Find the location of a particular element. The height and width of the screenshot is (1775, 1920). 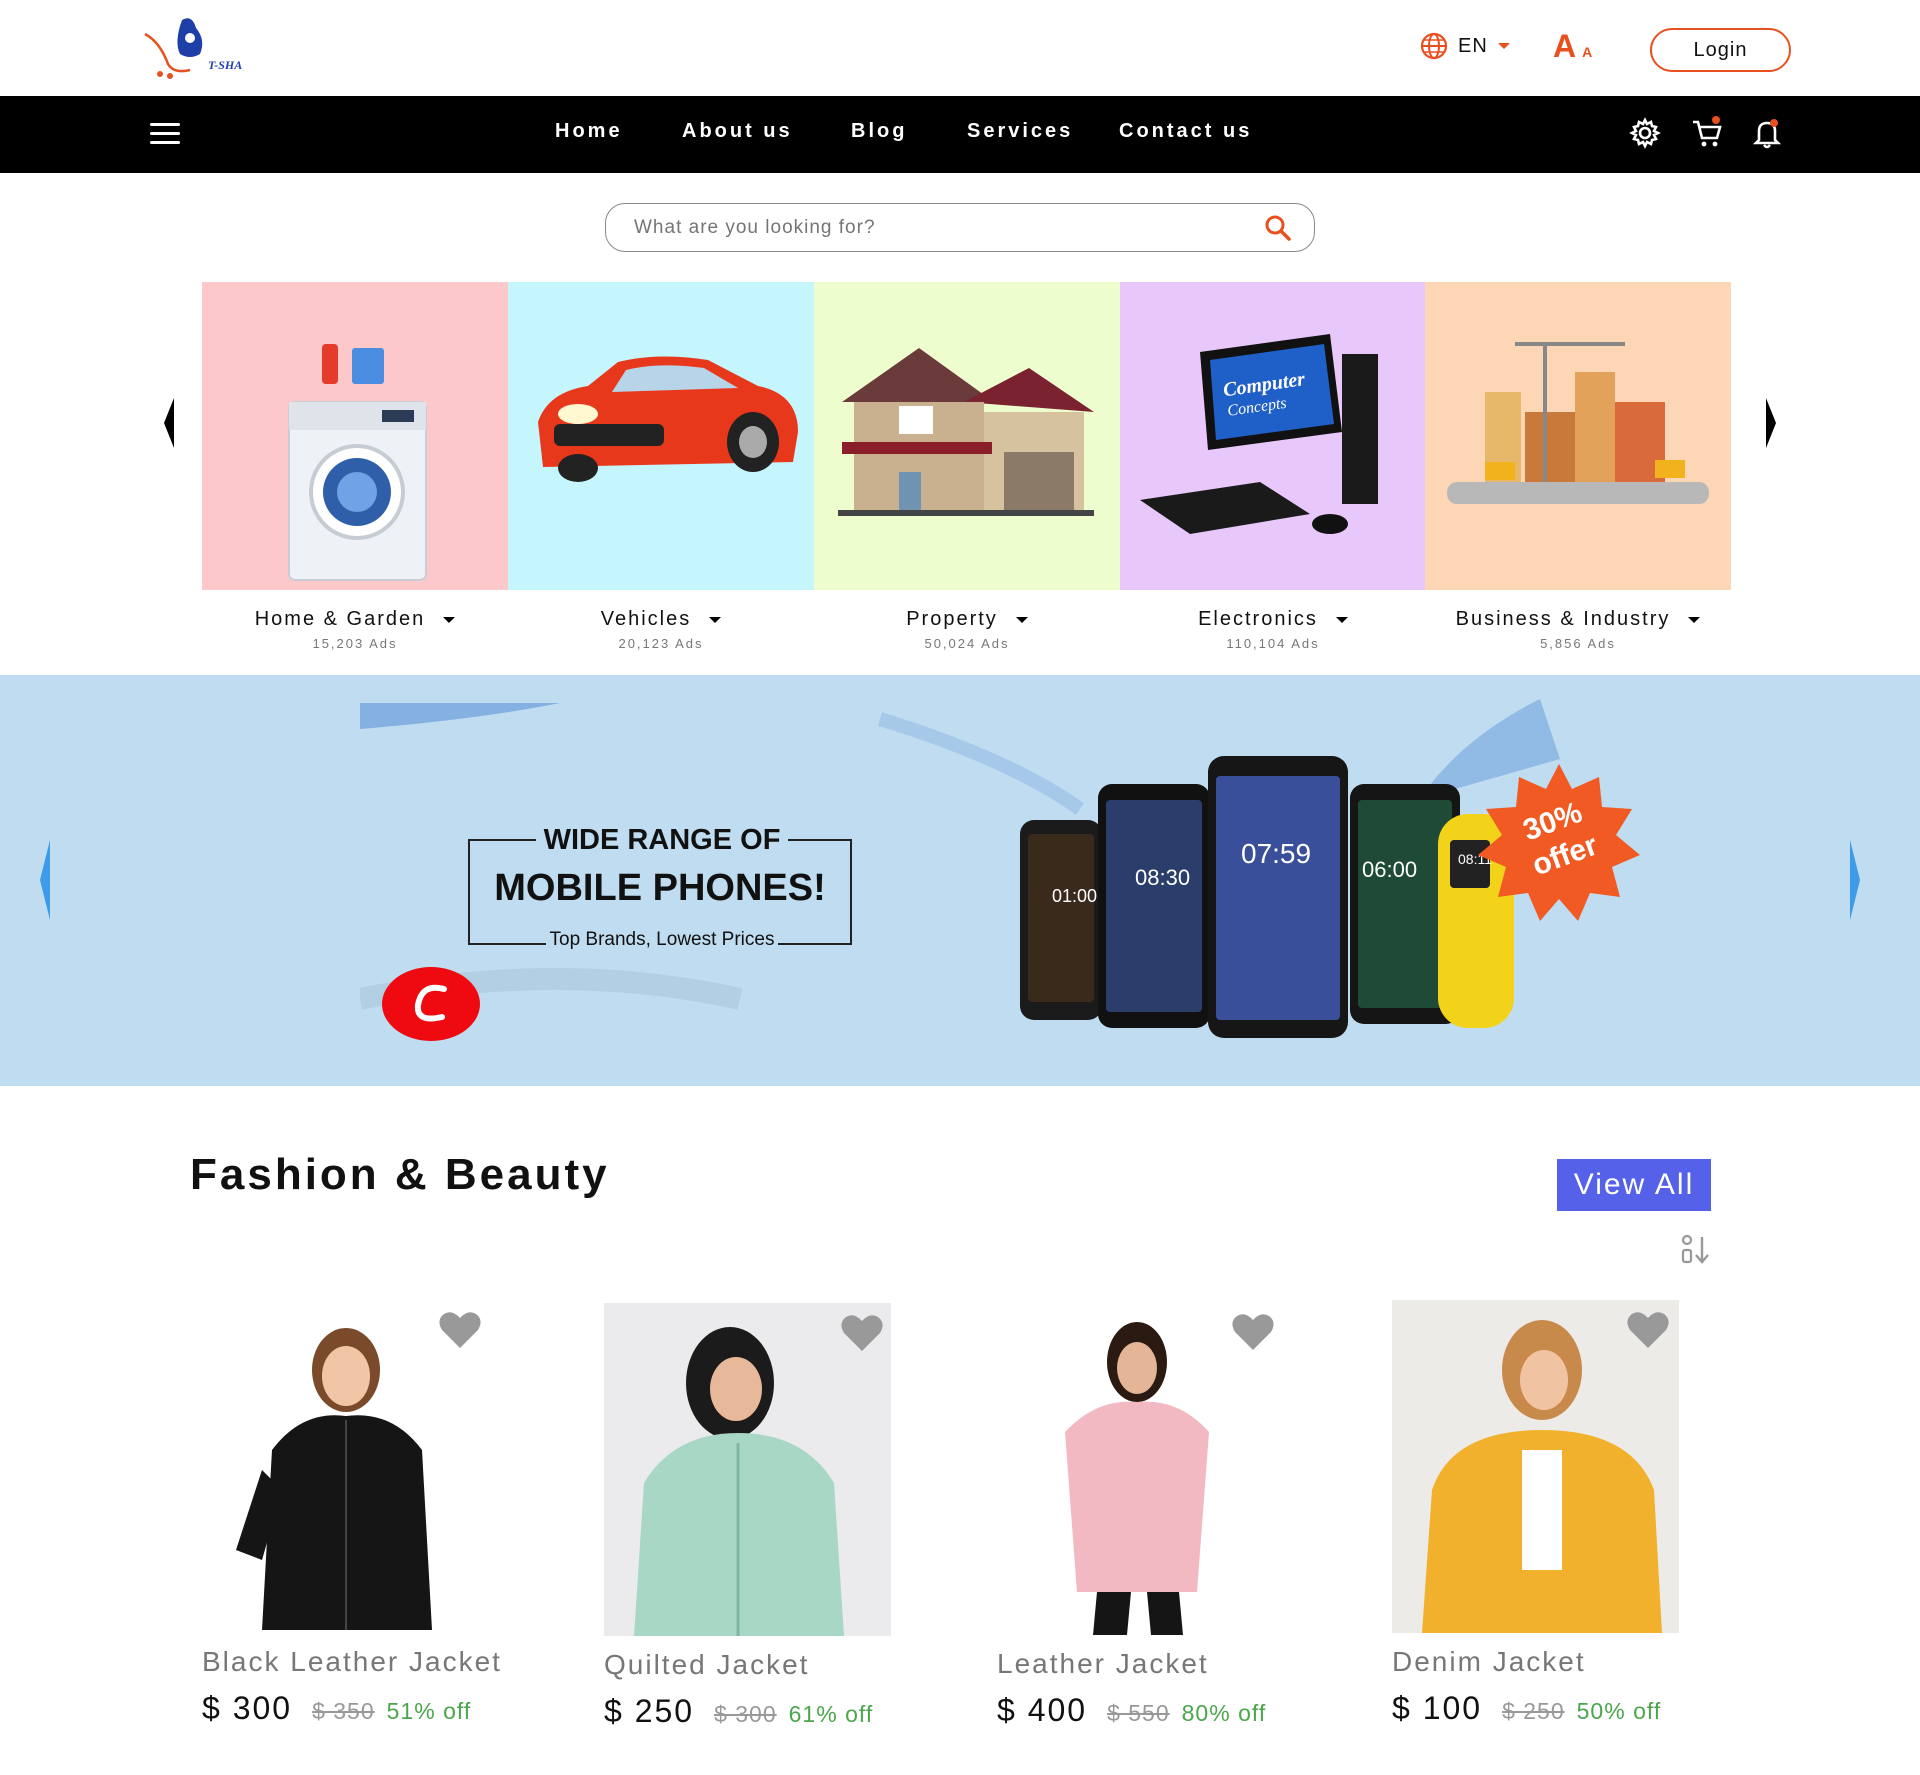

product-prices: $ 250 $ 300 61% off is located at coordinates (738, 1711).